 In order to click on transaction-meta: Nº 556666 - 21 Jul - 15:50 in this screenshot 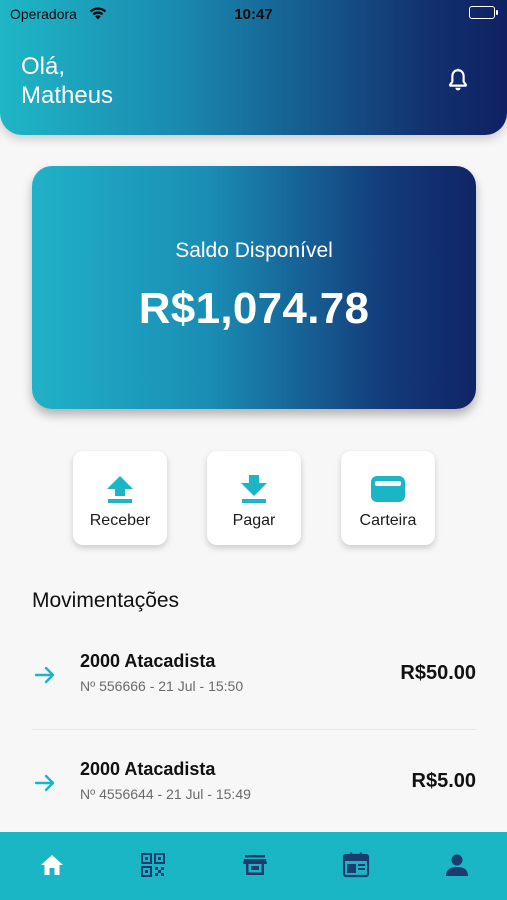, I will do `click(162, 686)`.